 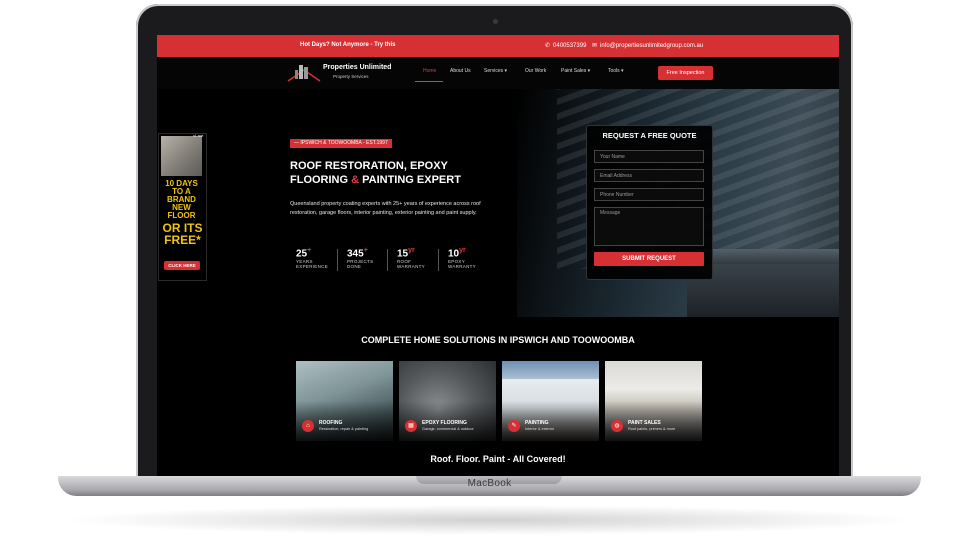 I want to click on ad-badge: x1 ace, so click(x=198, y=136).